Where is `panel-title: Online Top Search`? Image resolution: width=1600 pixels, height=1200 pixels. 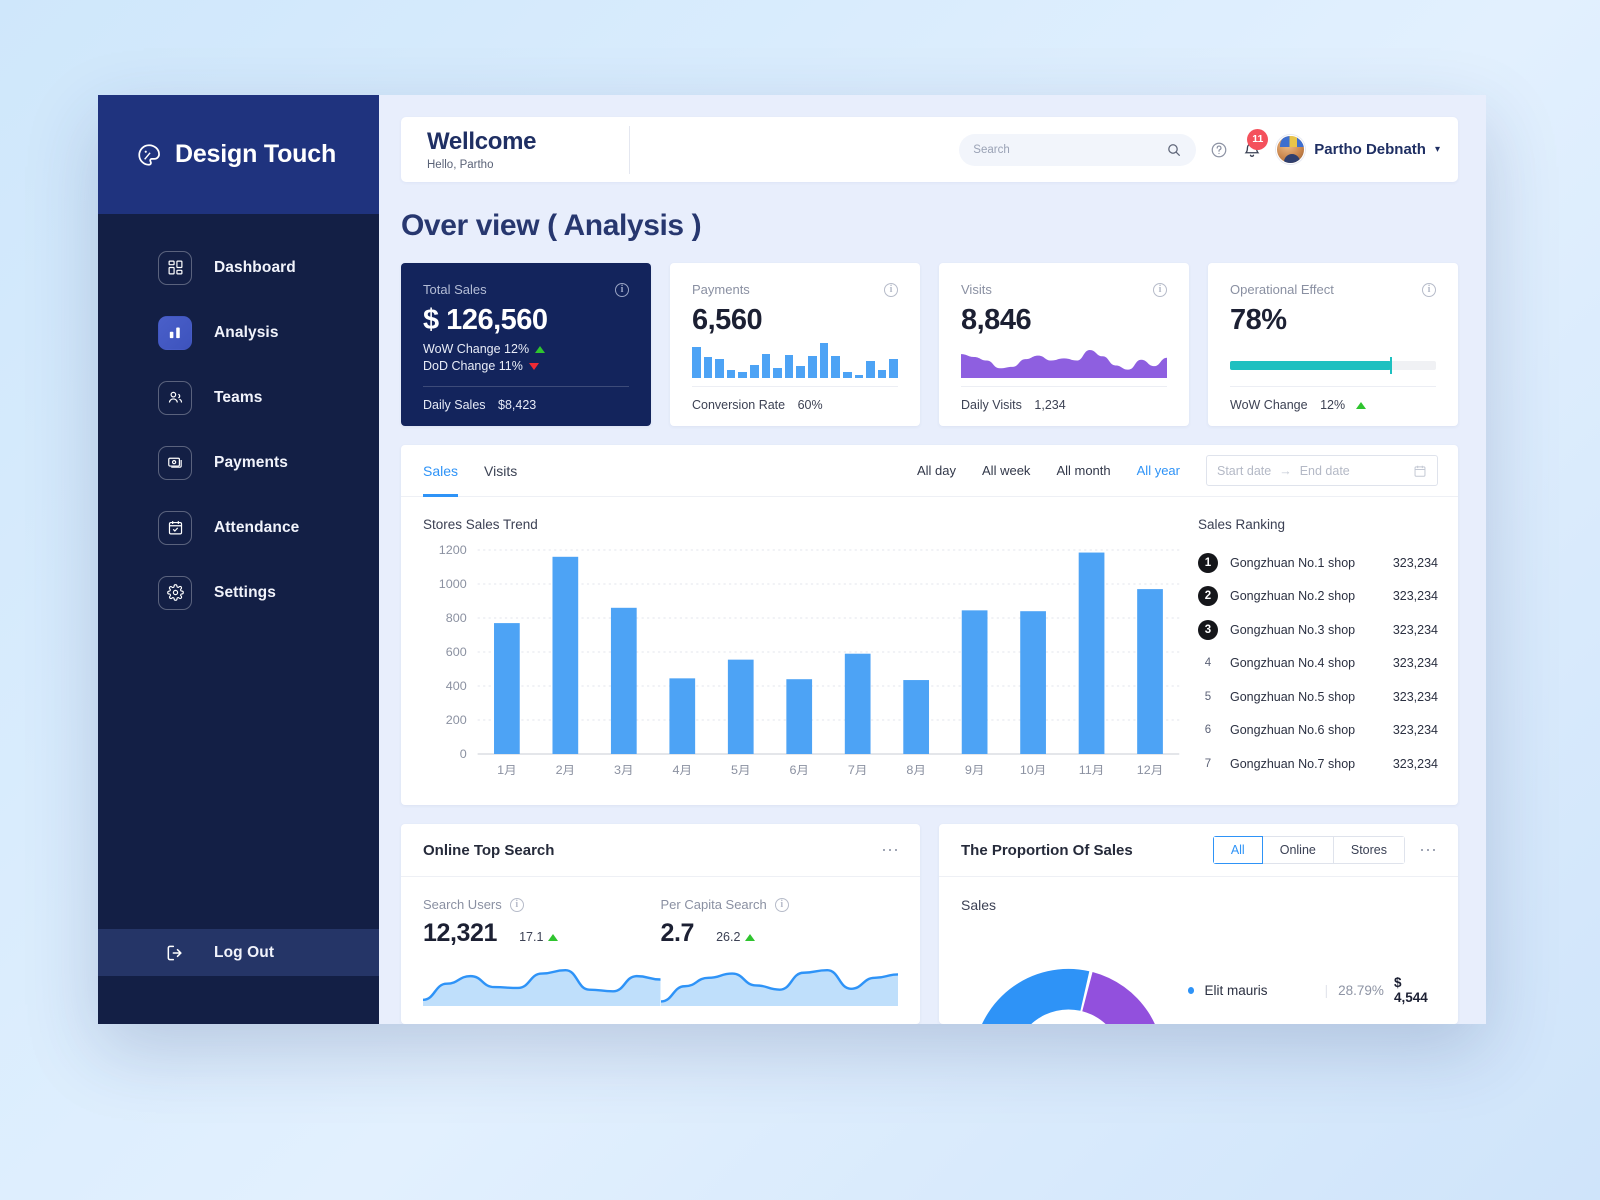 panel-title: Online Top Search is located at coordinates (489, 850).